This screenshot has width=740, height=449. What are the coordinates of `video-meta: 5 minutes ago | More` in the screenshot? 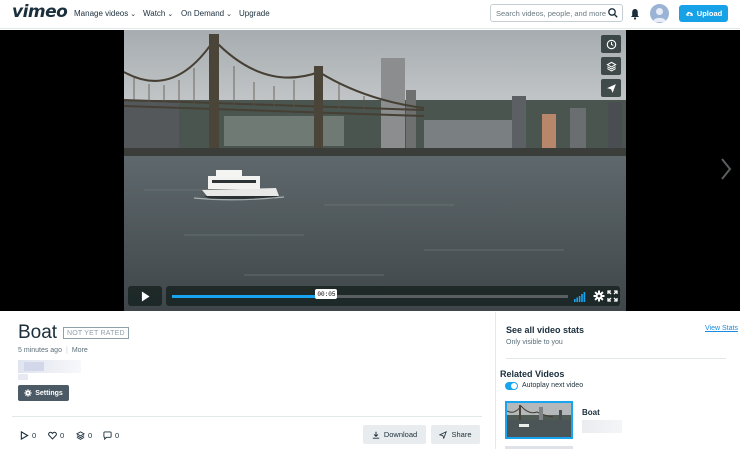 It's located at (53, 350).